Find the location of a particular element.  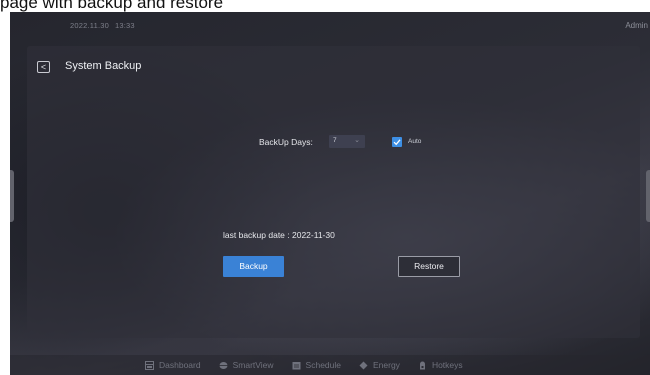

restore-button: Restore is located at coordinates (429, 266).